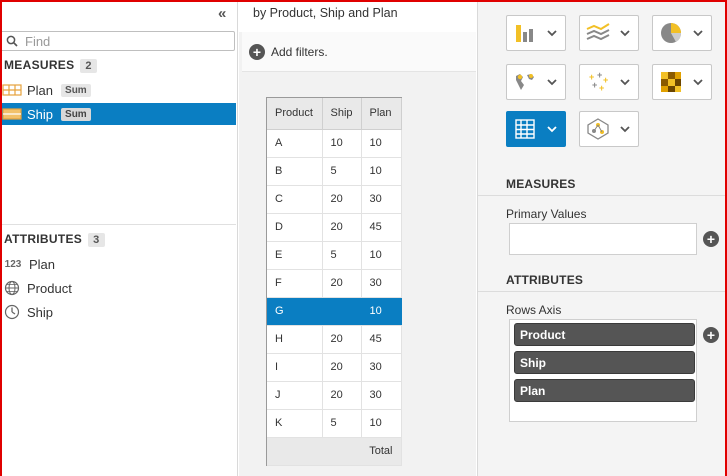 This screenshot has width=727, height=476. Describe the element at coordinates (359, 52) in the screenshot. I see `filter-bar: + Add filters.` at that location.